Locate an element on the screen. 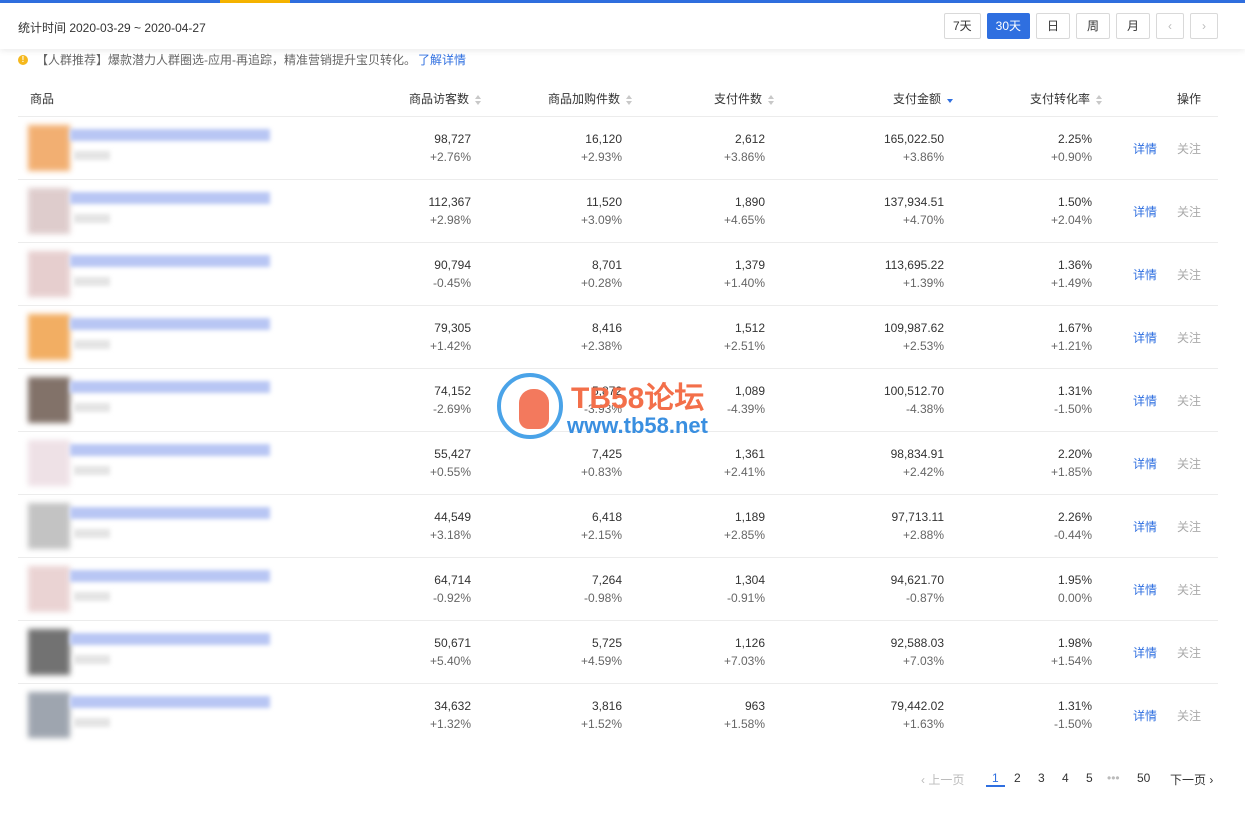 Image resolution: width=1245 pixels, height=813 pixels. conversion-cell-value: 1.36% is located at coordinates (1074, 265).